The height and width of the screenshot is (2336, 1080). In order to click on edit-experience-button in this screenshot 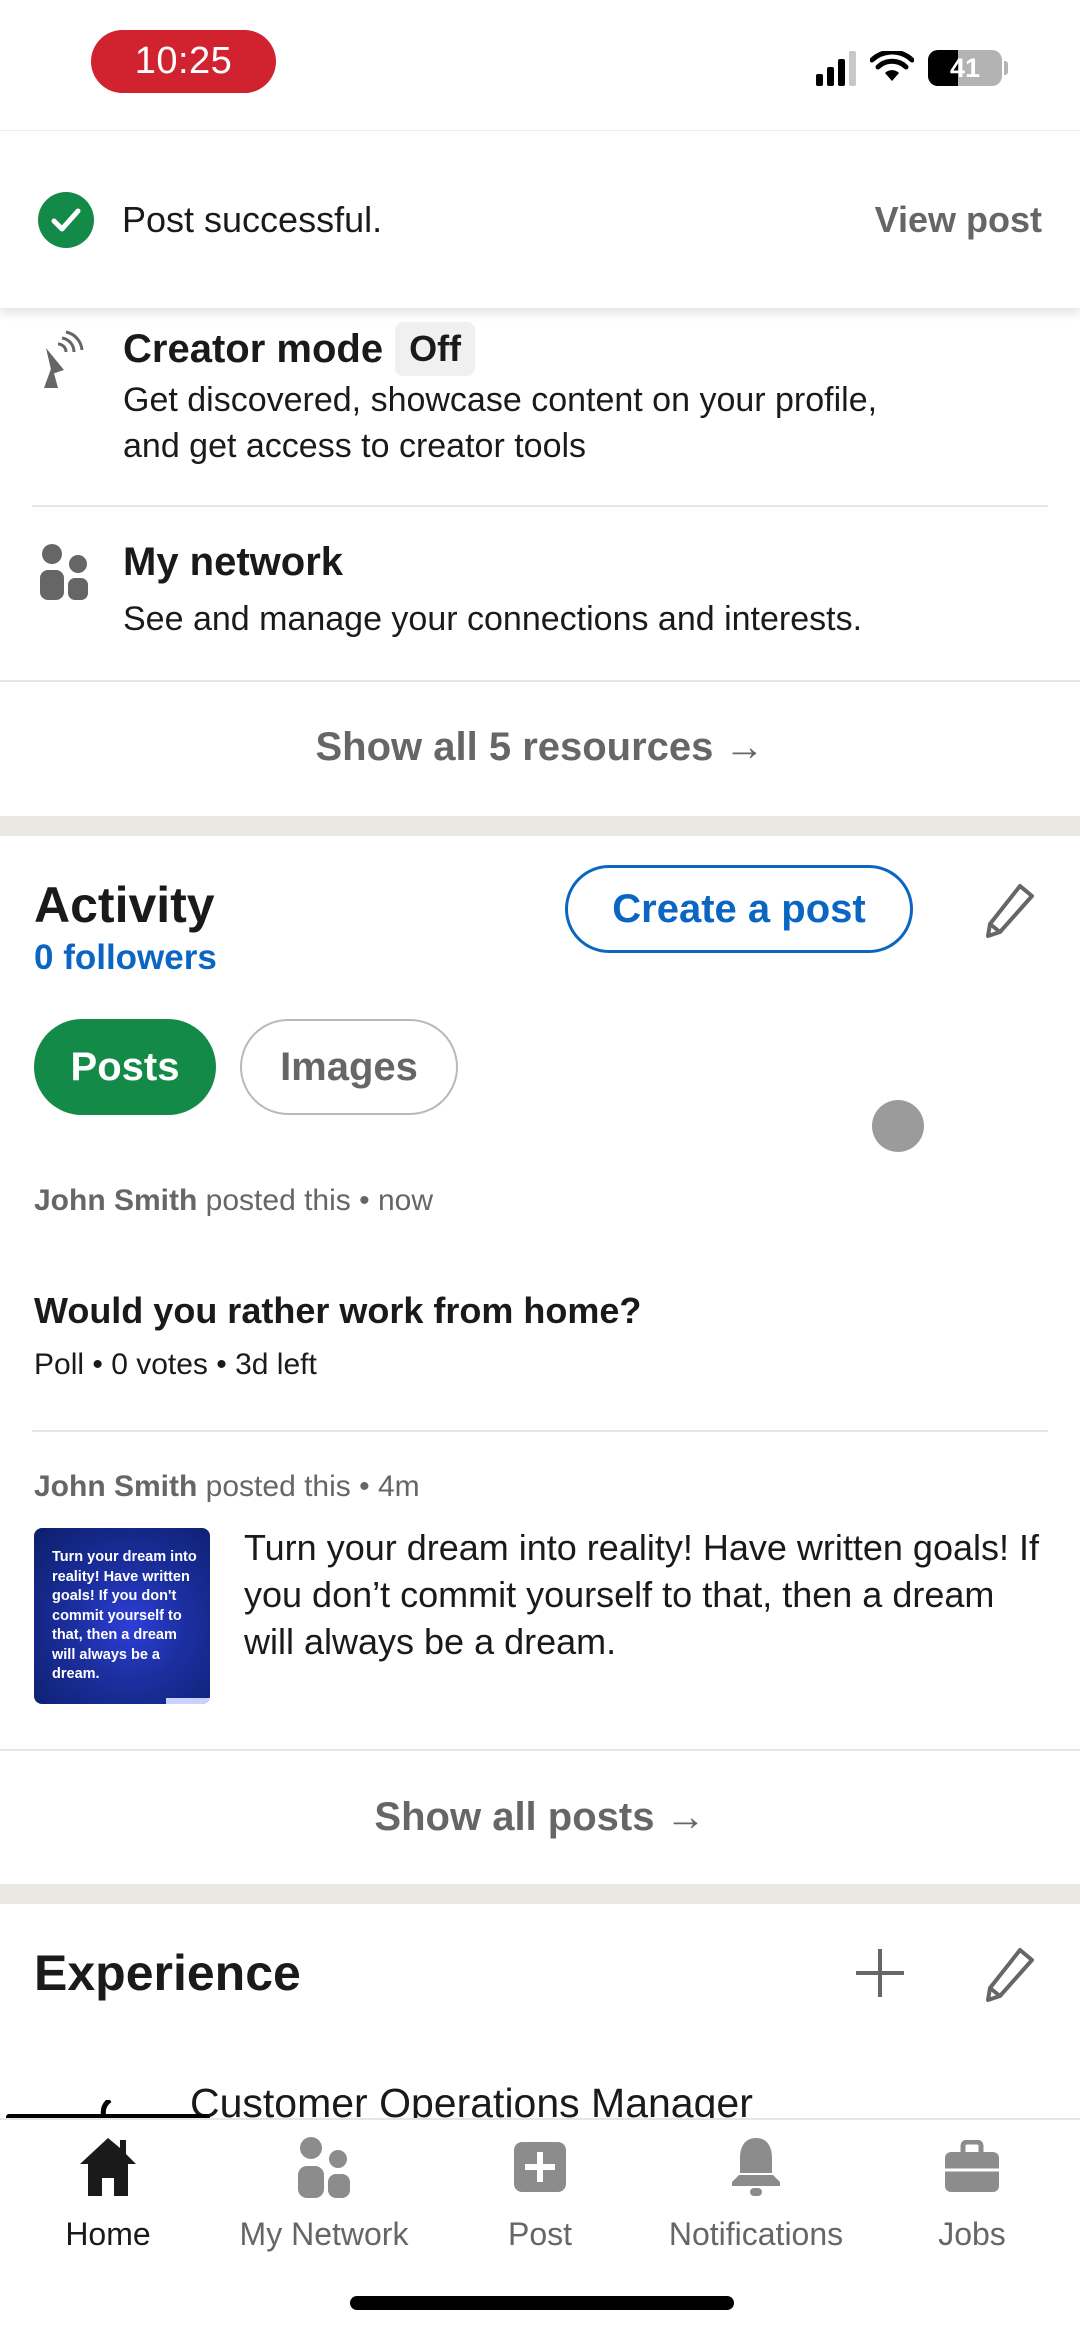, I will do `click(1010, 1974)`.